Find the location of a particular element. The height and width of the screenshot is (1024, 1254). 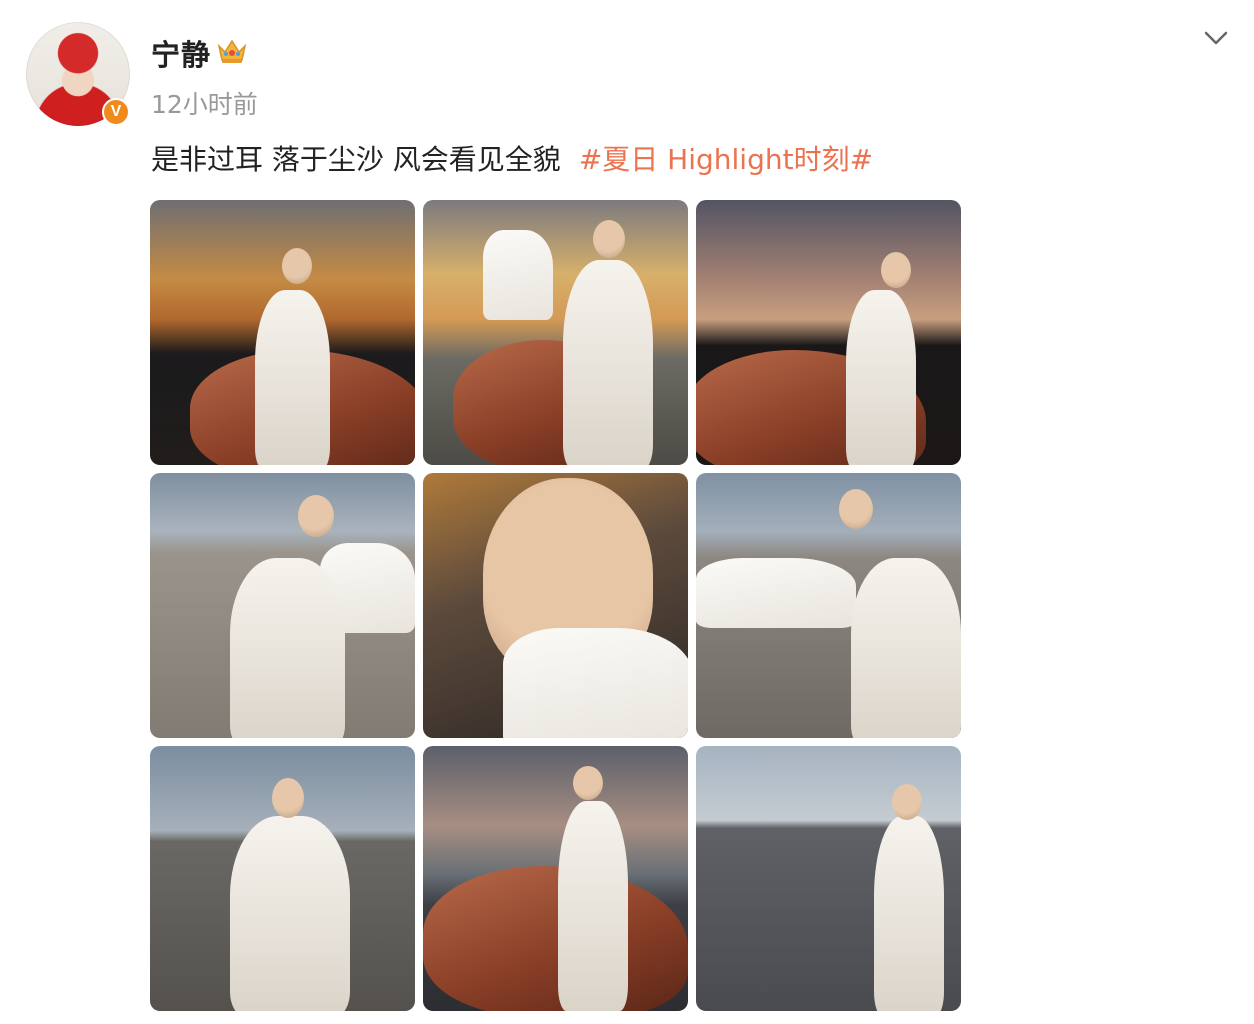

post-body: 是非过耳 落于尘沙 风会看见全貌 is located at coordinates (356, 159).